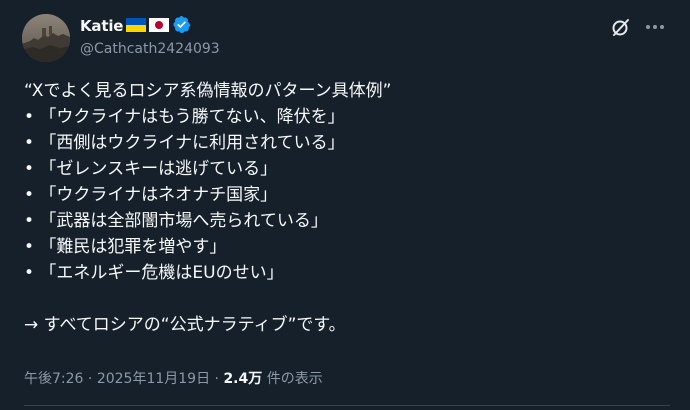  Describe the element at coordinates (151, 195) in the screenshot. I see `post-line: • 「ウクライナはネオナチ国家」` at that location.